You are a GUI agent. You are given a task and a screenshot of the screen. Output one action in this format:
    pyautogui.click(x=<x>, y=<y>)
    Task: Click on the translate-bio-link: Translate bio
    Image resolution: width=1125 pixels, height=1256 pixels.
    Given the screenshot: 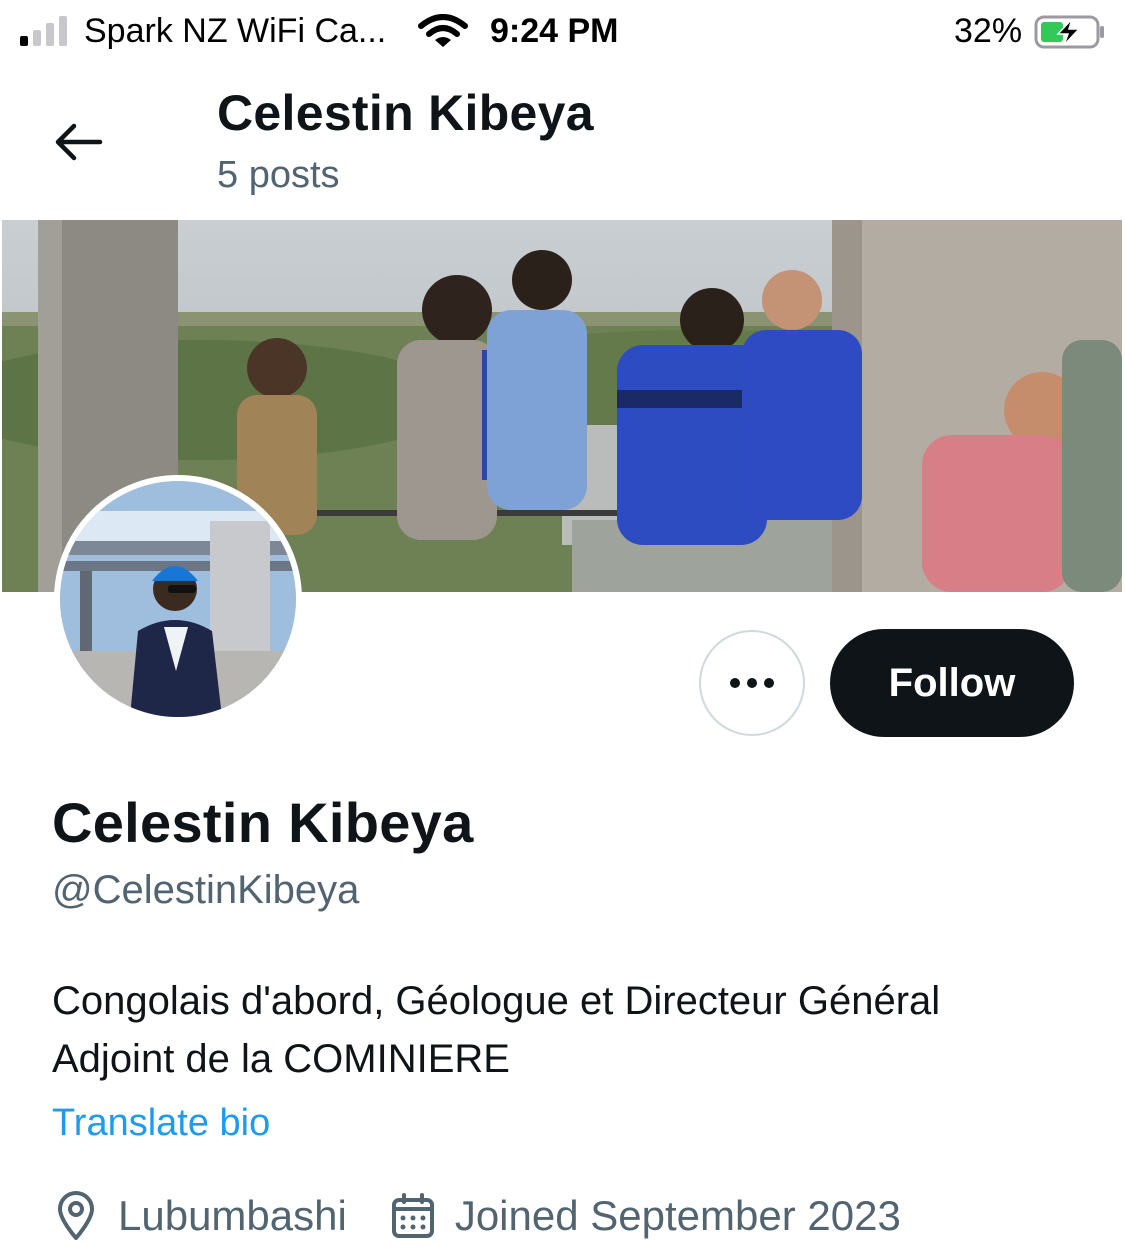 What is the action you would take?
    pyautogui.click(x=161, y=1123)
    